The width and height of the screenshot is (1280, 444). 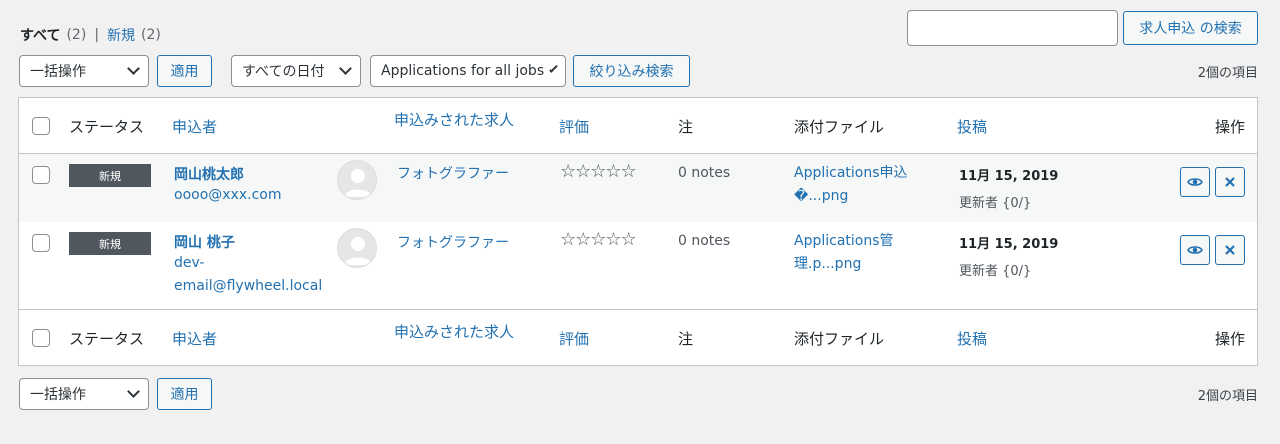 What do you see at coordinates (864, 173) in the screenshot?
I see `attachment-name-line1: Applications申込` at bounding box center [864, 173].